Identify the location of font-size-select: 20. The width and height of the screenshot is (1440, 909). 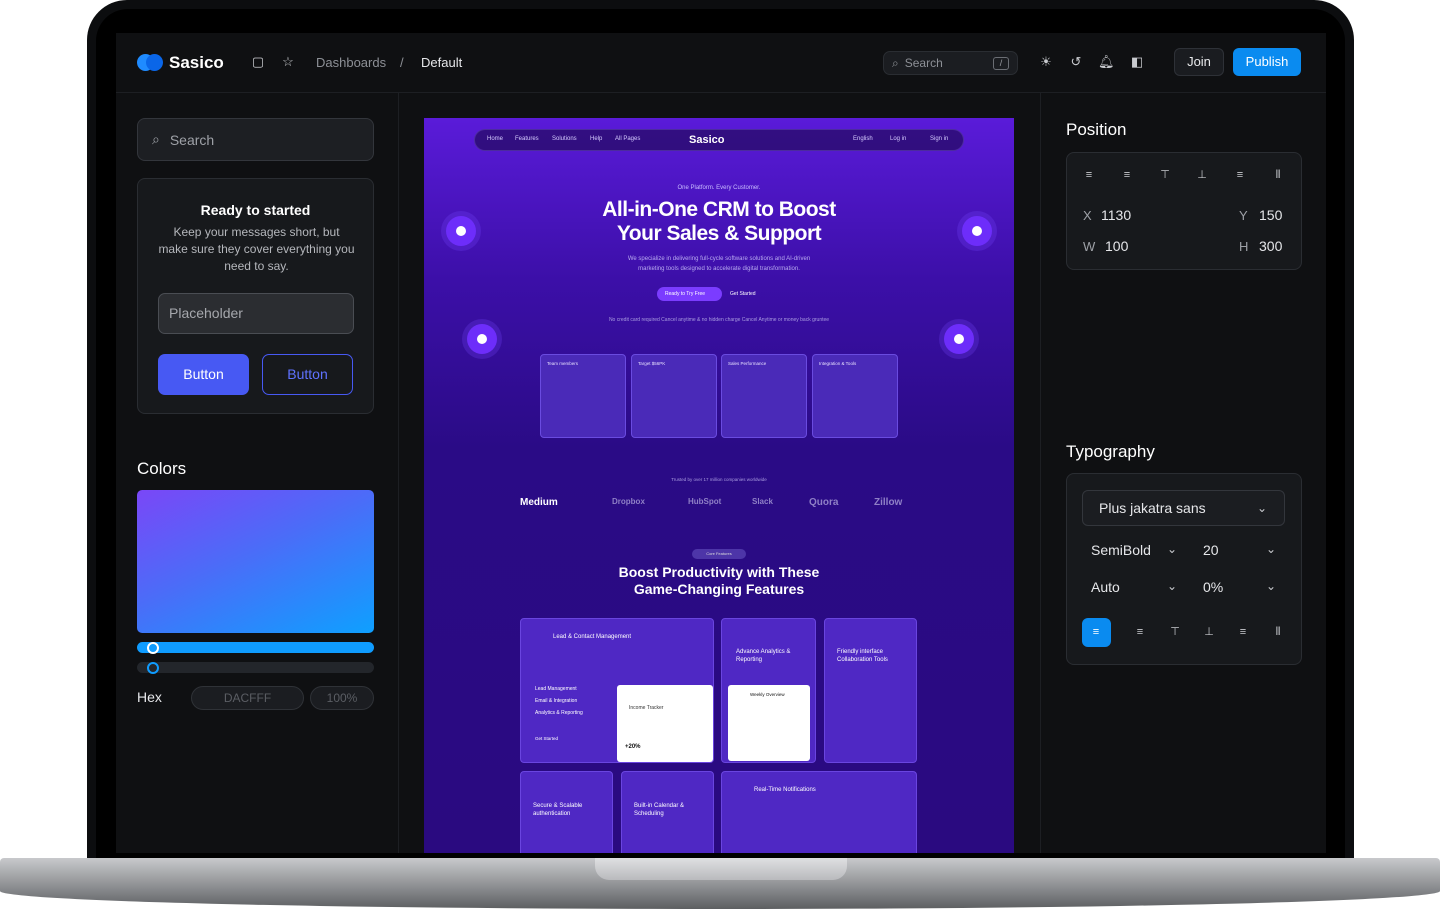
(1211, 550).